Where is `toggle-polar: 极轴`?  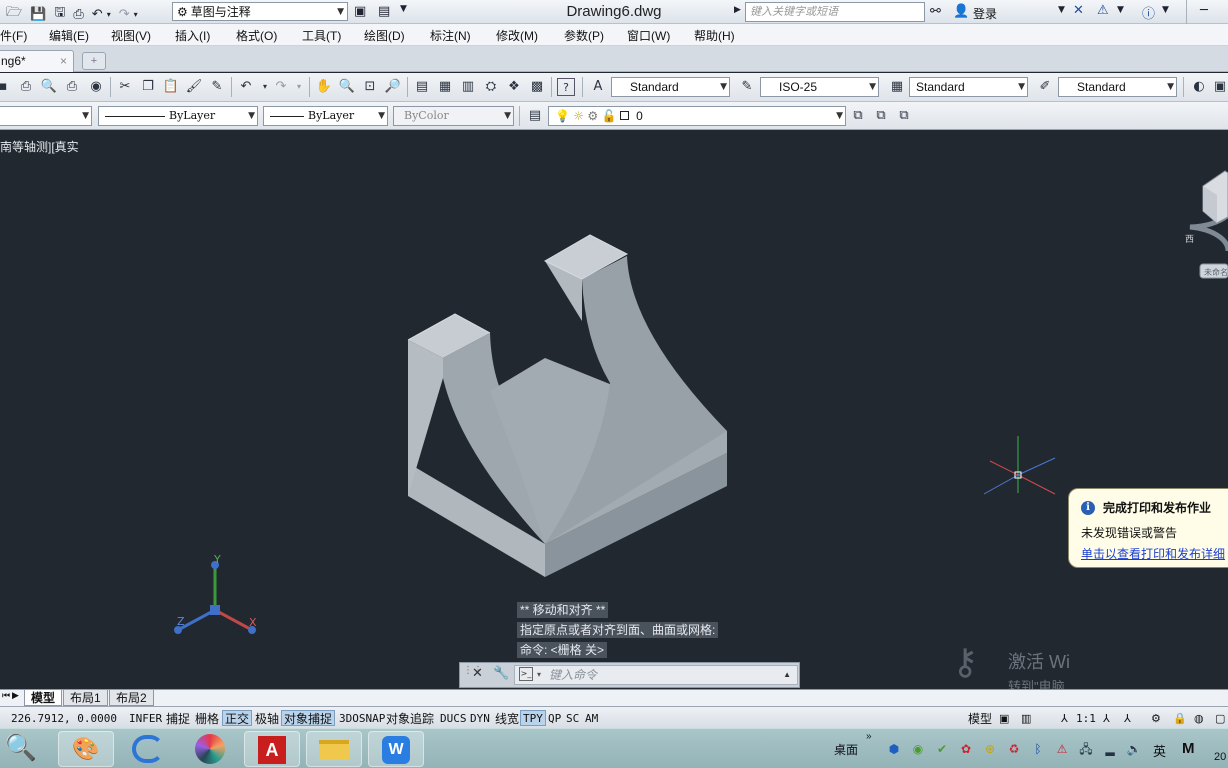
toggle-polar: 极轴 is located at coordinates (267, 718).